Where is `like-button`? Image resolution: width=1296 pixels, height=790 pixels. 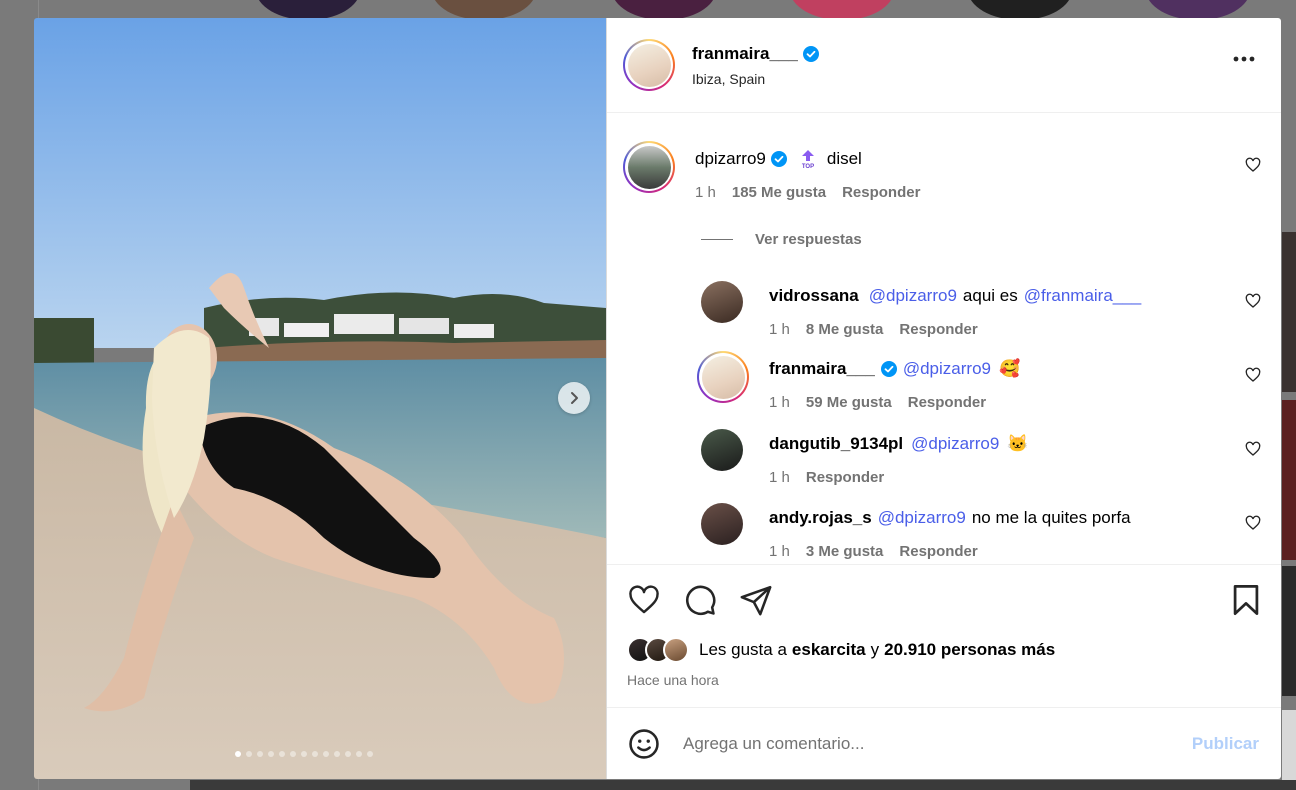 like-button is located at coordinates (644, 602).